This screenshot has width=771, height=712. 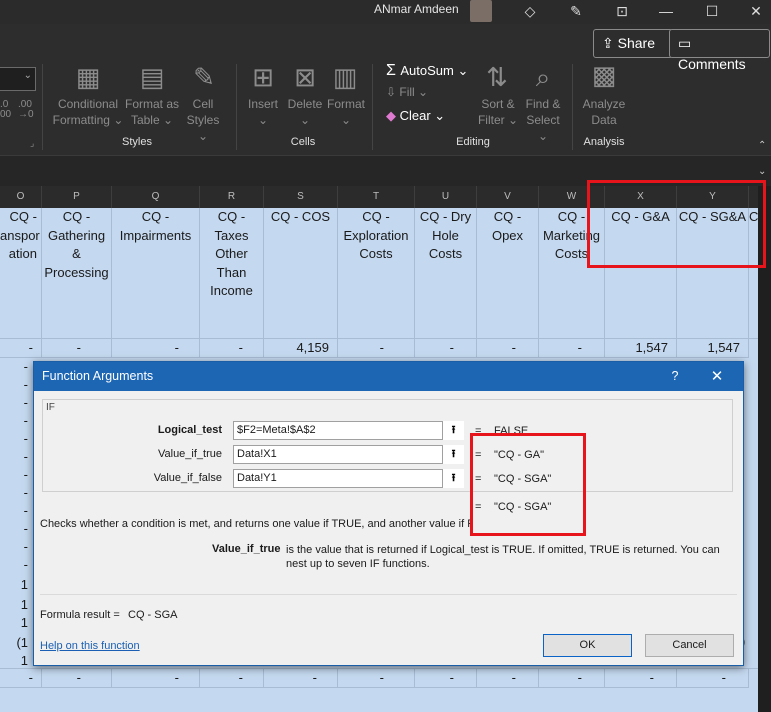 What do you see at coordinates (232, 348) in the screenshot?
I see `cell-r1: -` at bounding box center [232, 348].